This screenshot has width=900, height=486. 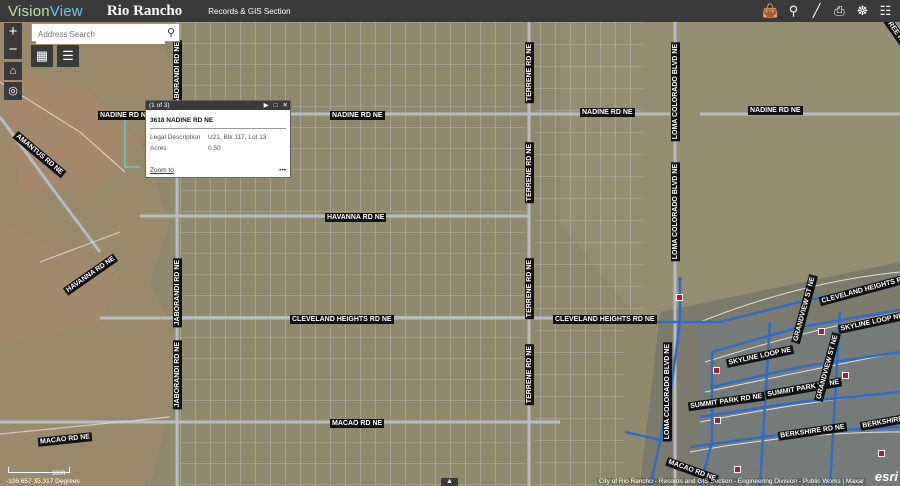 I want to click on layers-button: ☰, so click(x=68, y=56).